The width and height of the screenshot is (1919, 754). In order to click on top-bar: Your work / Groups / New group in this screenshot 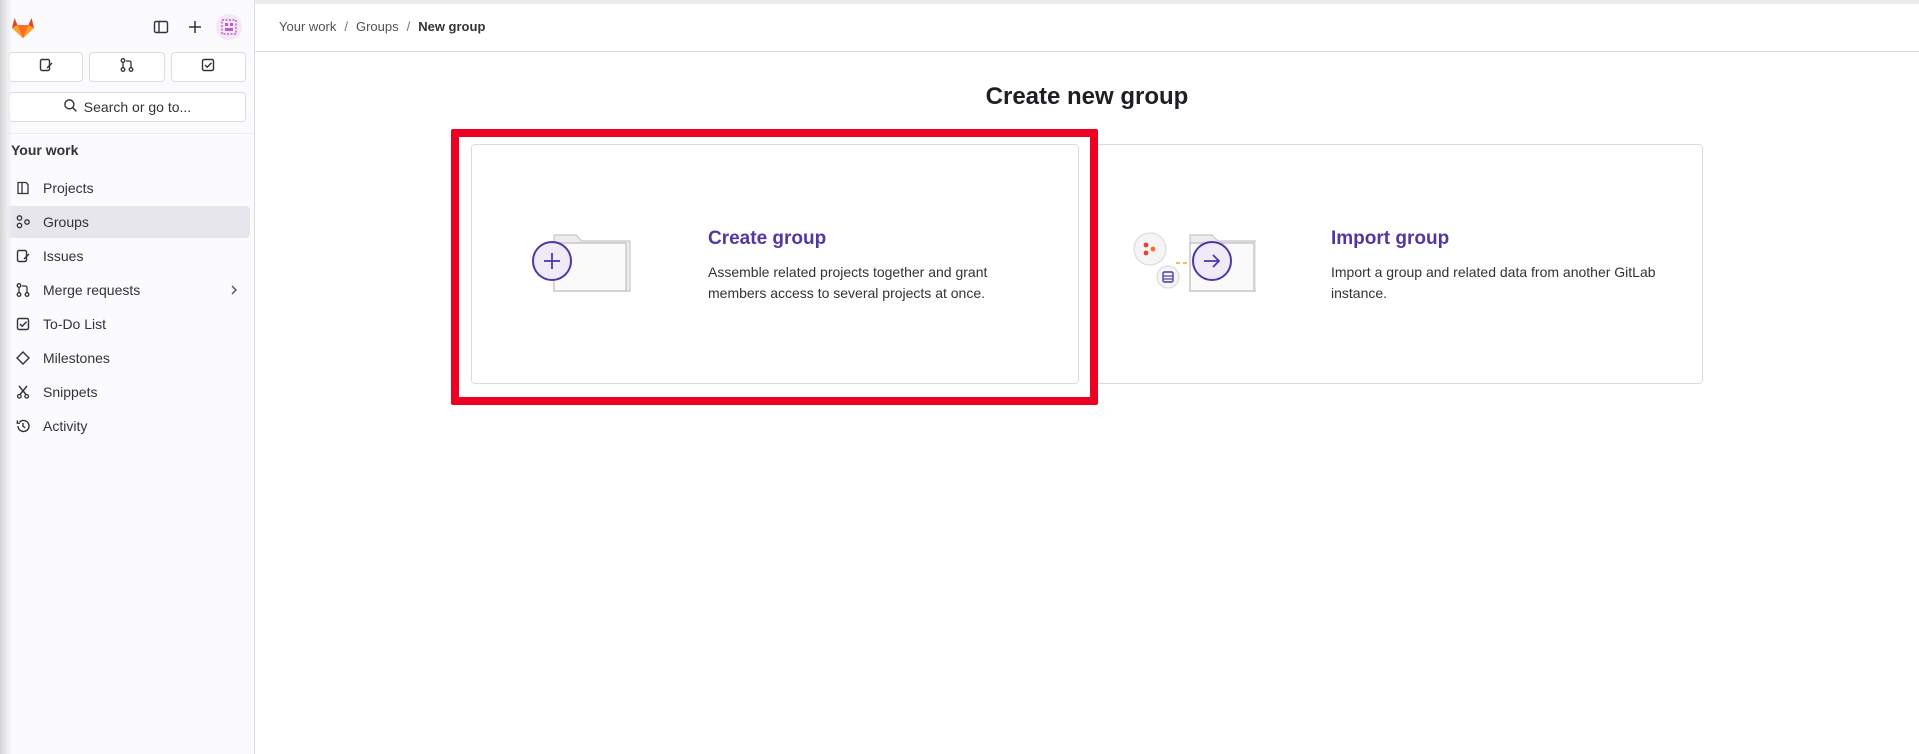, I will do `click(1087, 26)`.